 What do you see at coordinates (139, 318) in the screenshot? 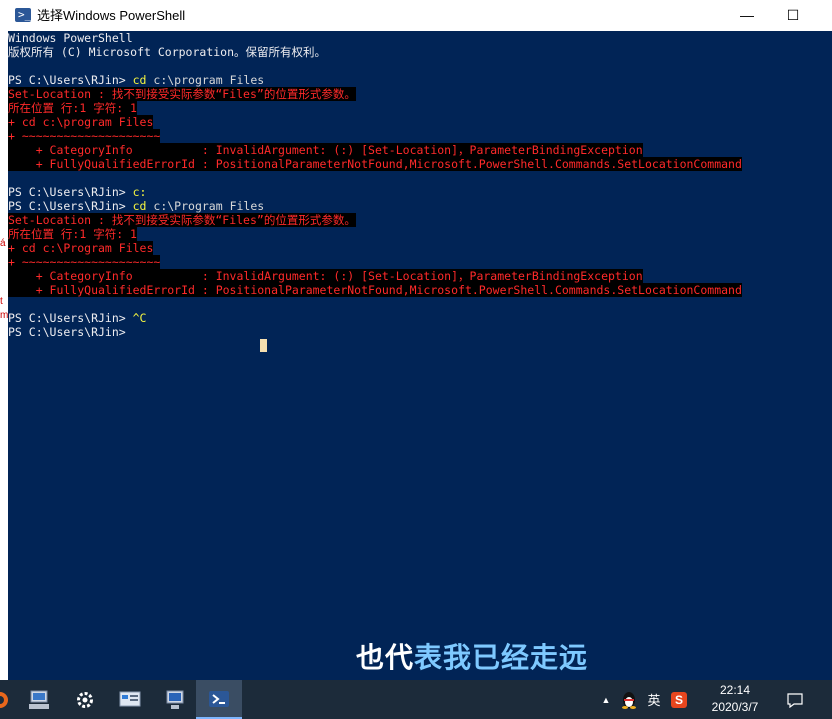
I see `interrupt-text: ^C` at bounding box center [139, 318].